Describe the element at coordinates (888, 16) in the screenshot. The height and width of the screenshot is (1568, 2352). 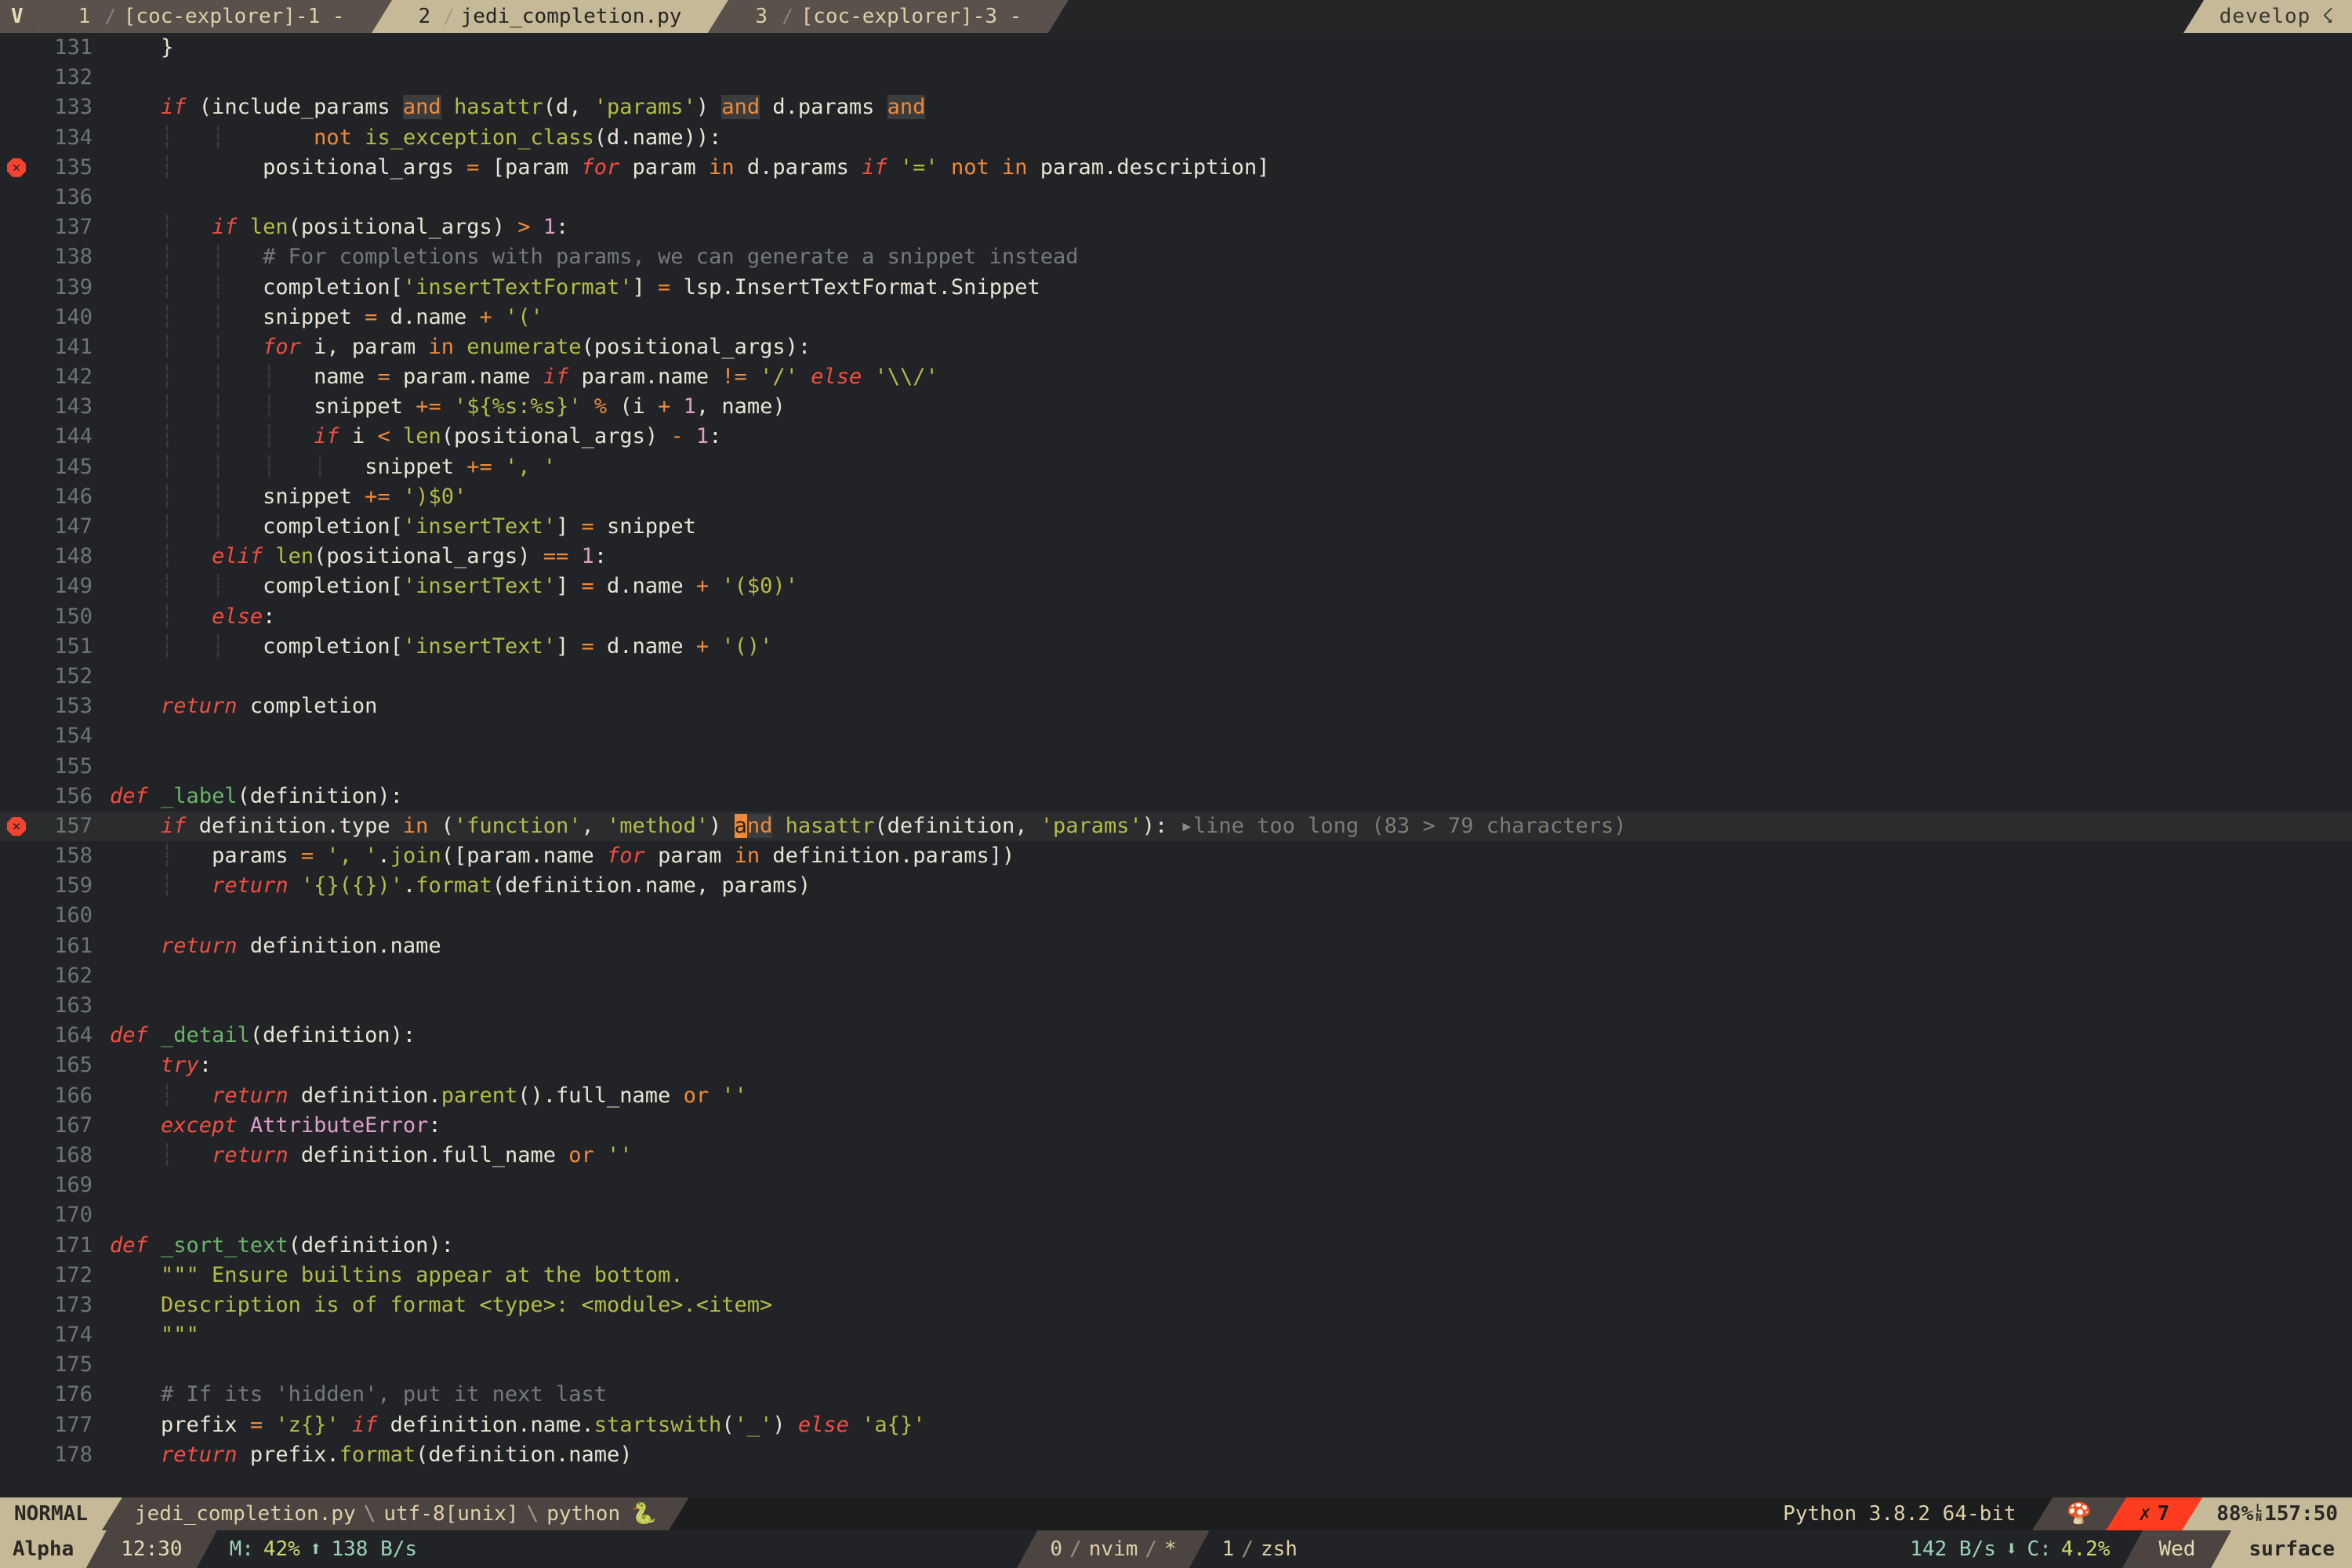
I see `tab-3: 3 / [coc-explorer]-3 -` at that location.